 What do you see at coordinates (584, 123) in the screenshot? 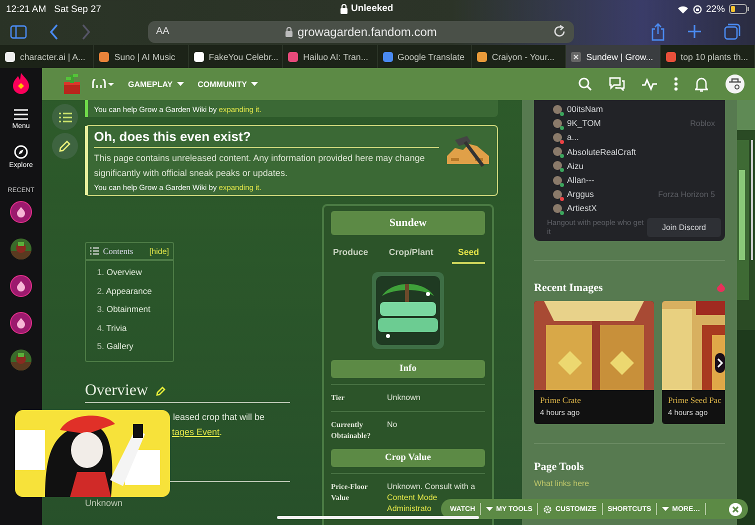
I see `member-name: 9K_TOM` at bounding box center [584, 123].